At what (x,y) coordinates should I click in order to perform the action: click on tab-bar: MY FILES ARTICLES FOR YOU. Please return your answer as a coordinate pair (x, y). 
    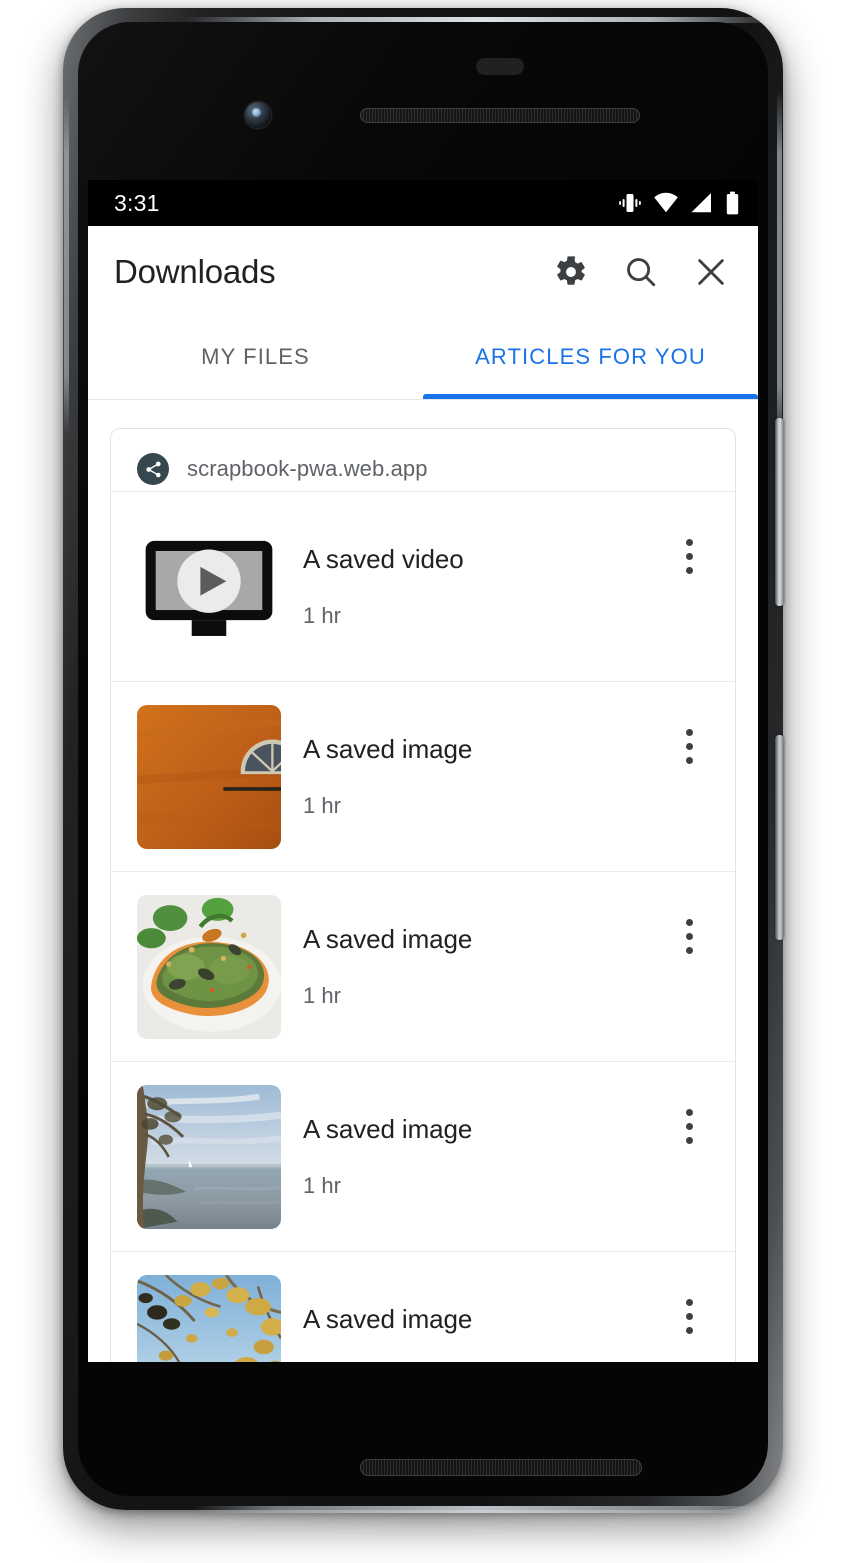
    Looking at the image, I should click on (423, 359).